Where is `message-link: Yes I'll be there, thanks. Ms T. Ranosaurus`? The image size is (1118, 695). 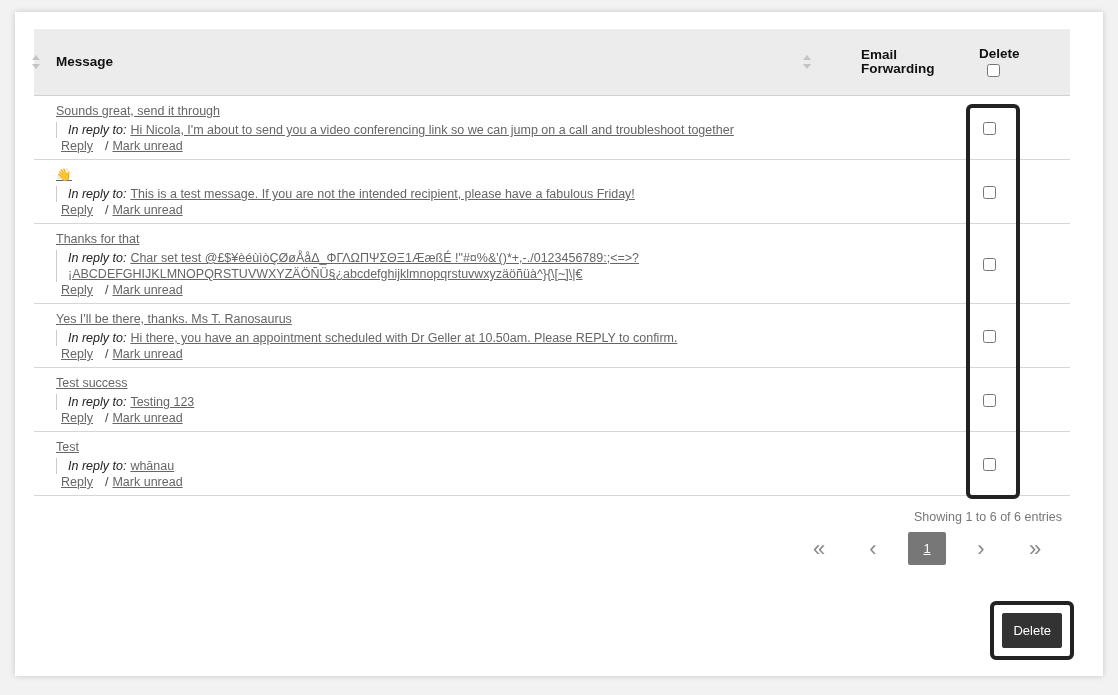
message-link: Yes I'll be there, thanks. Ms T. Ranosaurus is located at coordinates (174, 319).